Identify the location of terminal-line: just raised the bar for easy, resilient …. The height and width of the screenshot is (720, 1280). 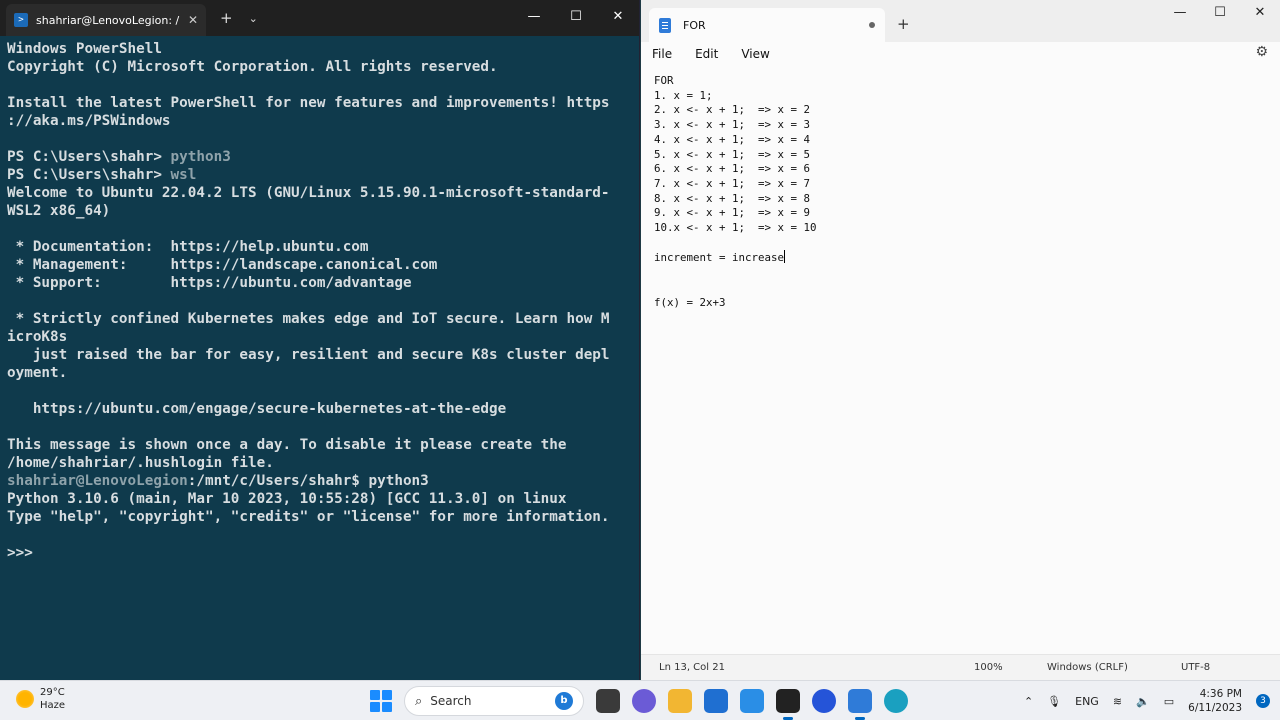
(319, 355).